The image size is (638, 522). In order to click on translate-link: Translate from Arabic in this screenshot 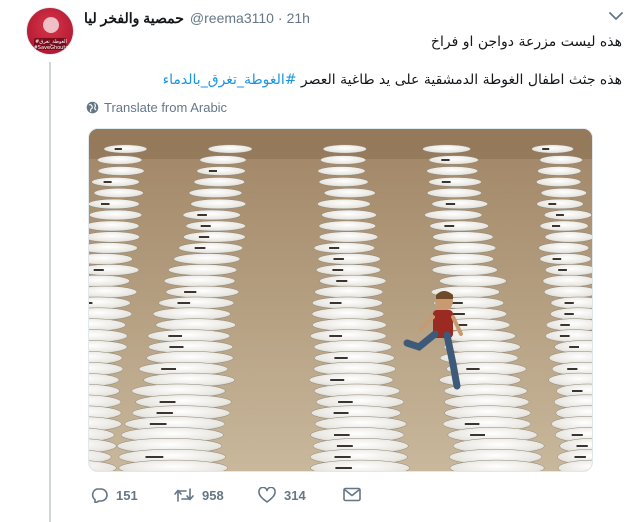, I will do `click(156, 107)`.